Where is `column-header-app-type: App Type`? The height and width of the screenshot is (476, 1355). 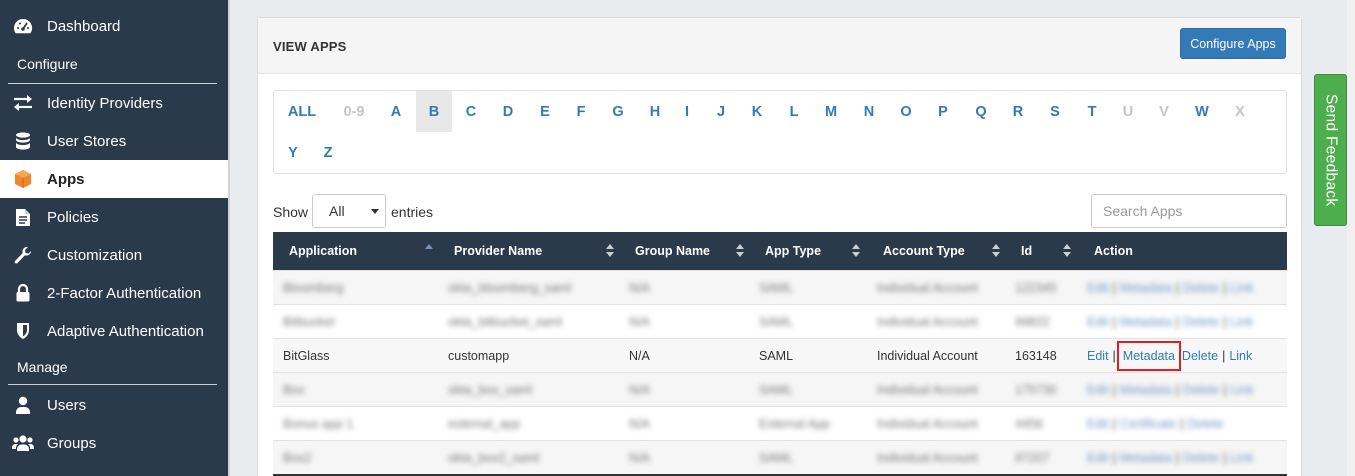 column-header-app-type: App Type is located at coordinates (808, 251).